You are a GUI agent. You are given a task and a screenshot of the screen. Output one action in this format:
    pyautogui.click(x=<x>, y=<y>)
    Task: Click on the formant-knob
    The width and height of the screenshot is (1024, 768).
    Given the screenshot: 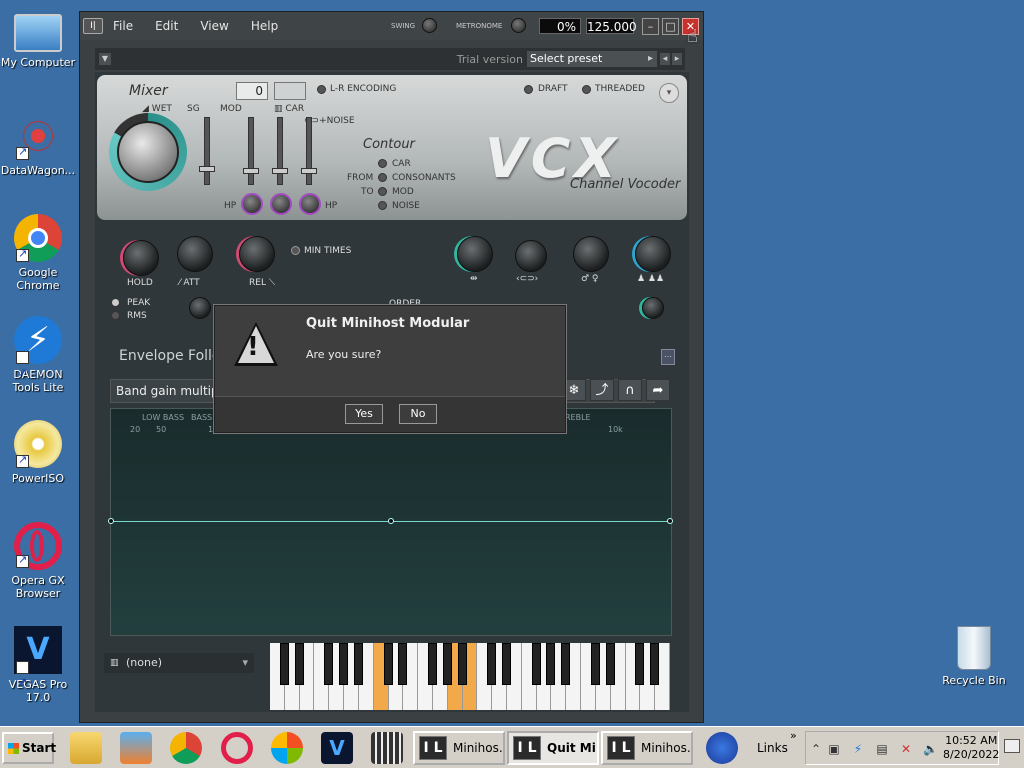 What is the action you would take?
    pyautogui.click(x=475, y=254)
    